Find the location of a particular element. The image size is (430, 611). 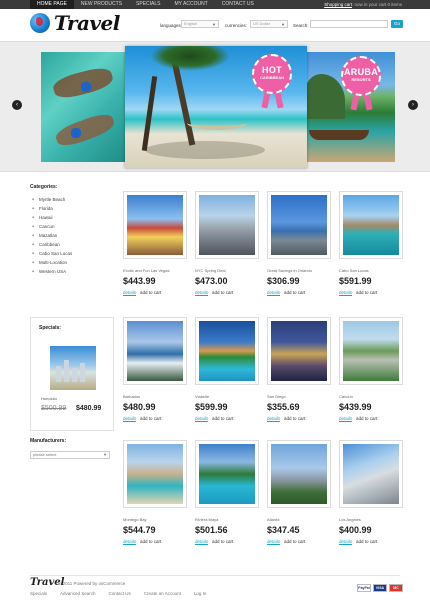

product-name: Los Angeles is located at coordinates (350, 519).